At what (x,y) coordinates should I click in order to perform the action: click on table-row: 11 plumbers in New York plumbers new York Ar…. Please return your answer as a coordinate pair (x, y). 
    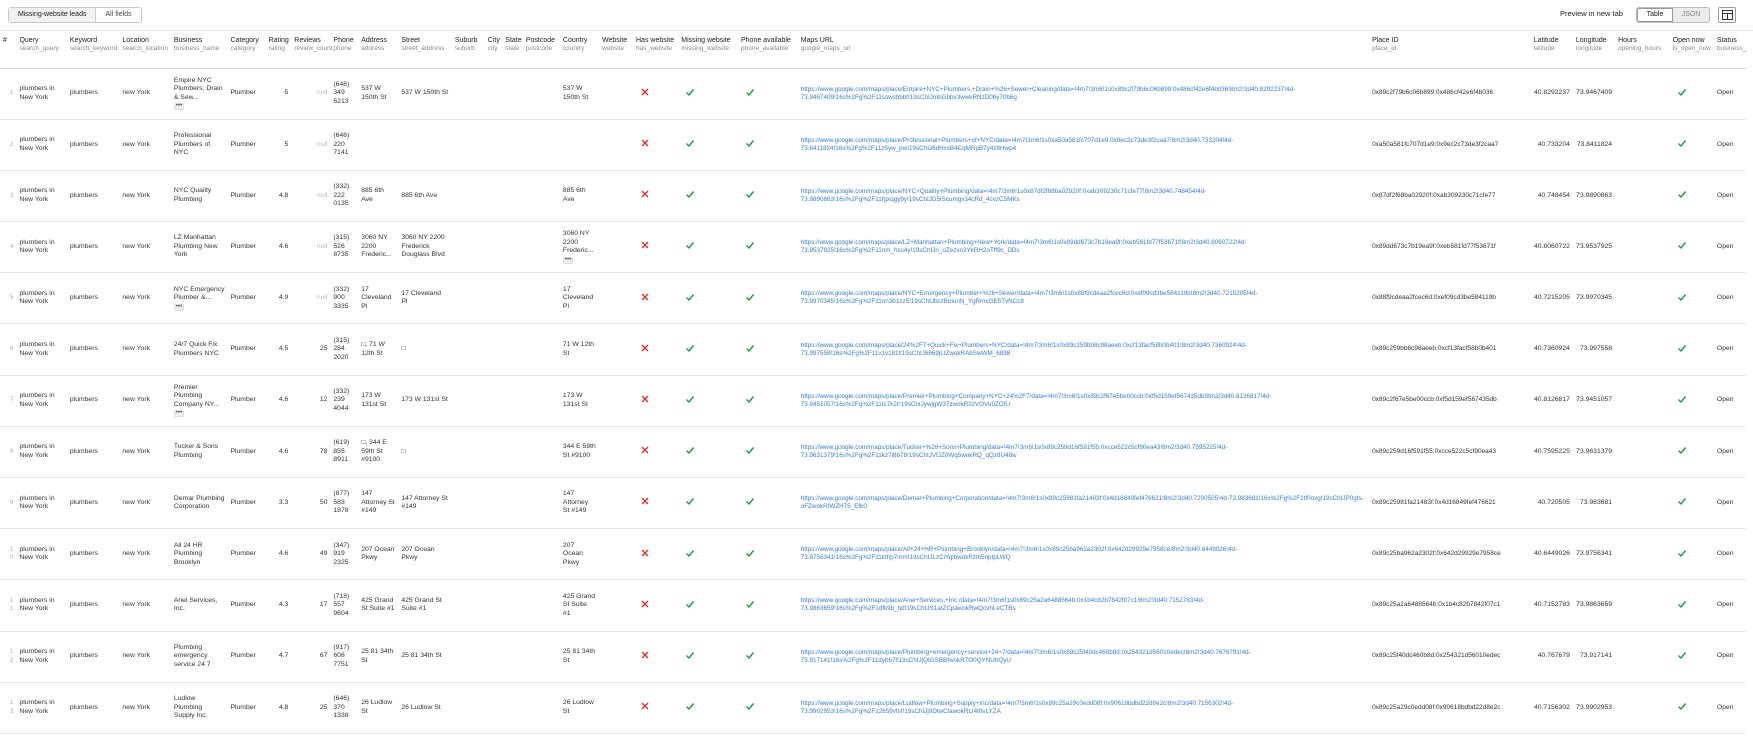
    Looking at the image, I should click on (873, 605).